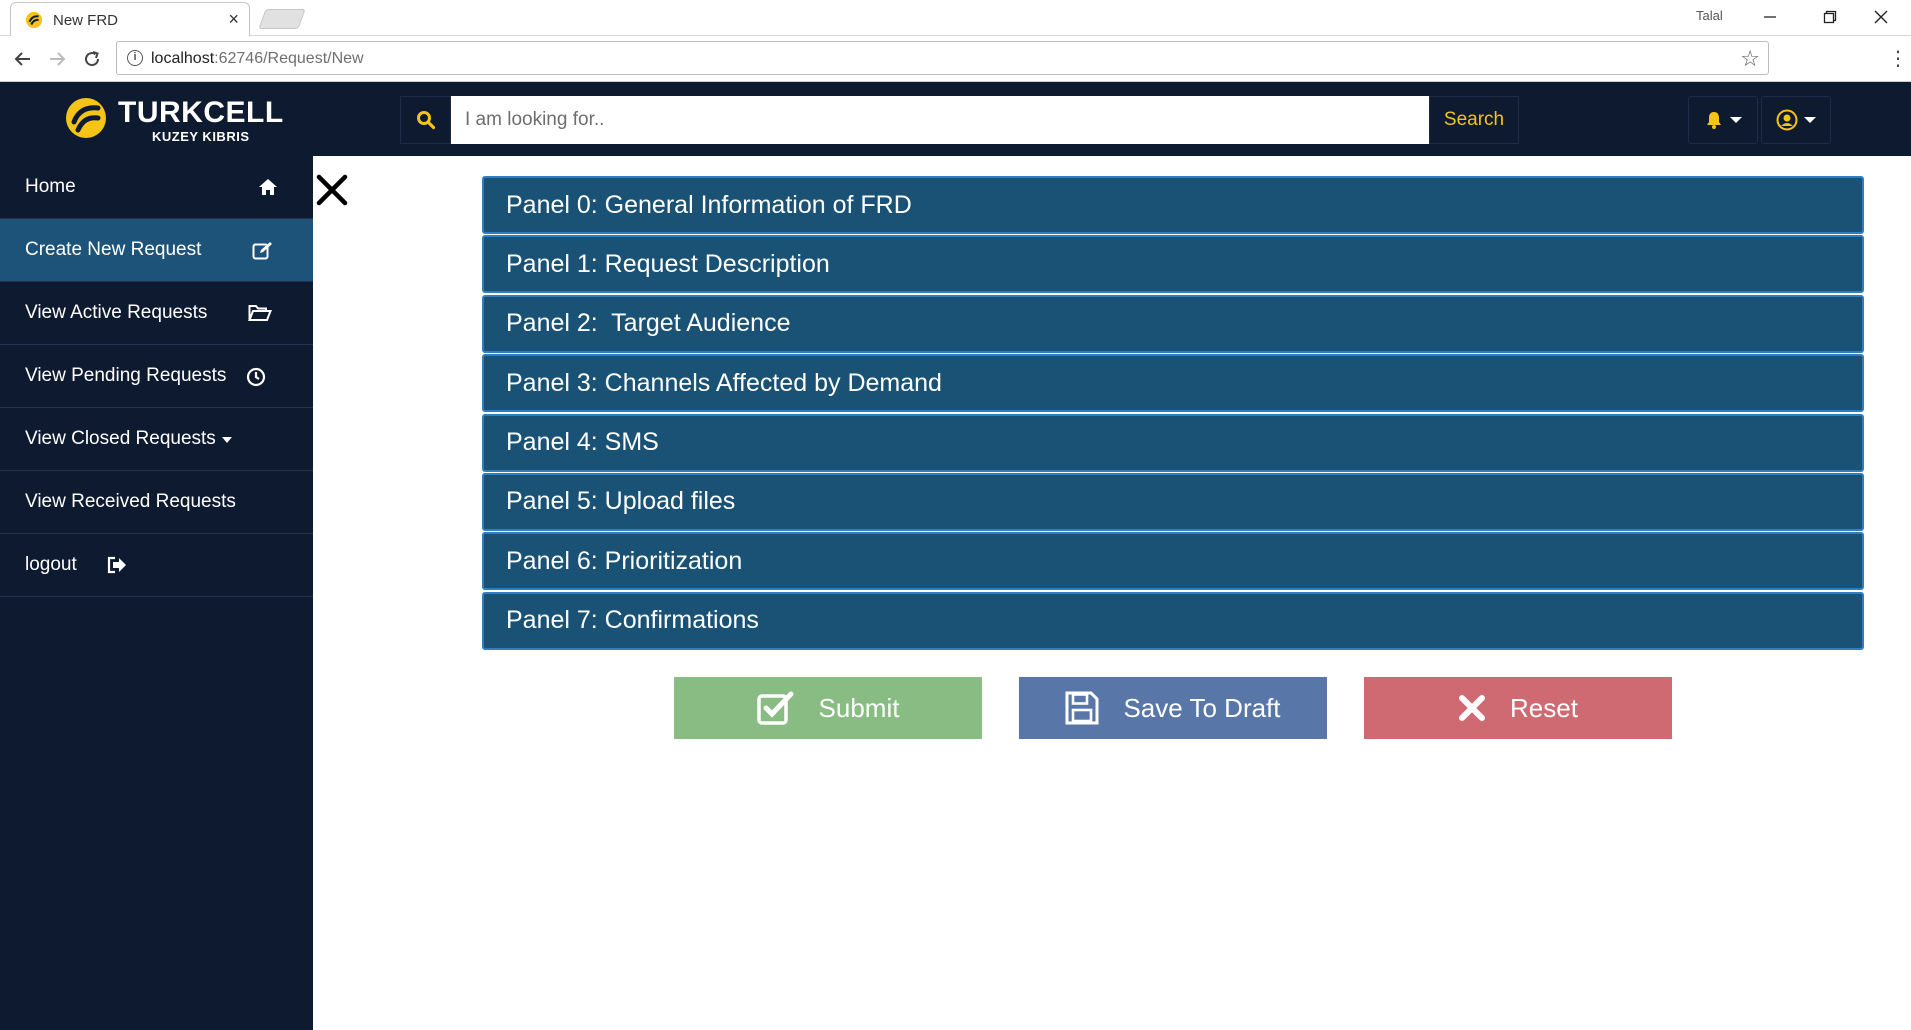  I want to click on reset-label: Reset, so click(1544, 707).